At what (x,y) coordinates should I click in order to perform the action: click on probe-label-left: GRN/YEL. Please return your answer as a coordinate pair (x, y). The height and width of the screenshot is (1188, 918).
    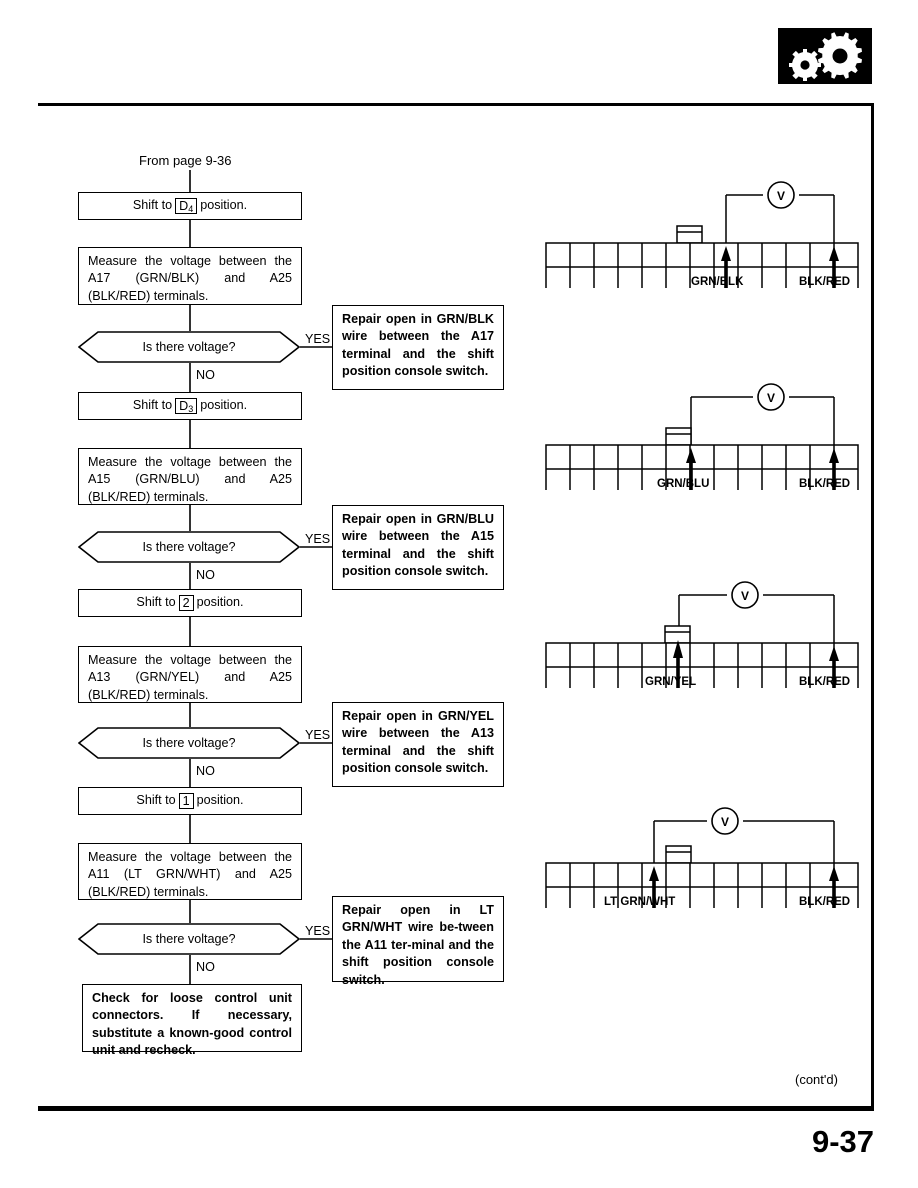
    Looking at the image, I should click on (671, 682).